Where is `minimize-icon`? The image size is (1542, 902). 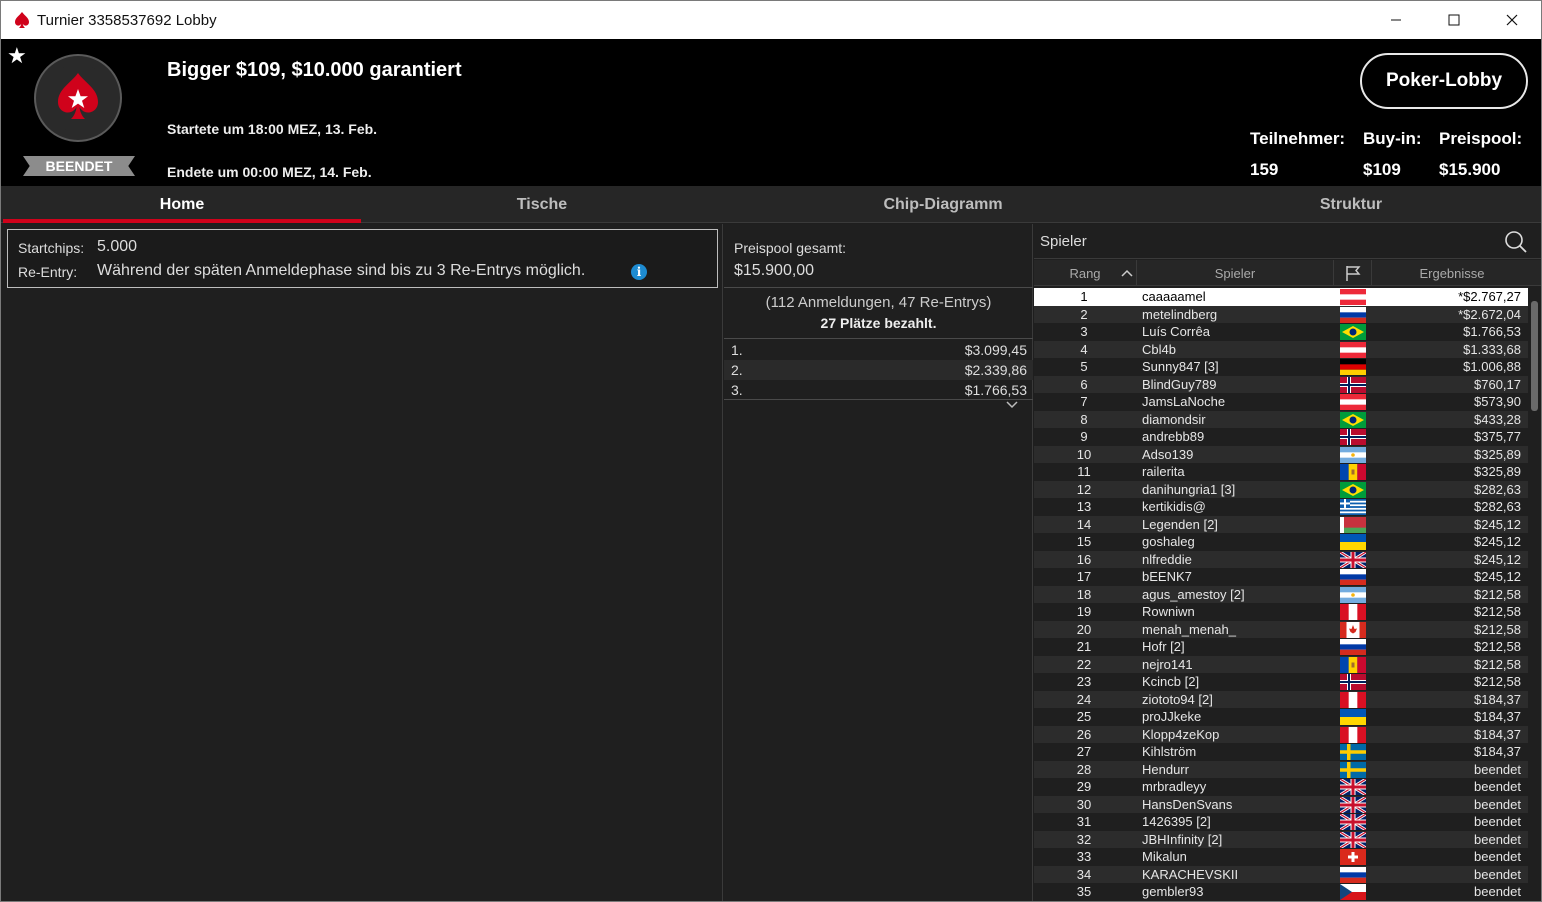 minimize-icon is located at coordinates (1396, 20).